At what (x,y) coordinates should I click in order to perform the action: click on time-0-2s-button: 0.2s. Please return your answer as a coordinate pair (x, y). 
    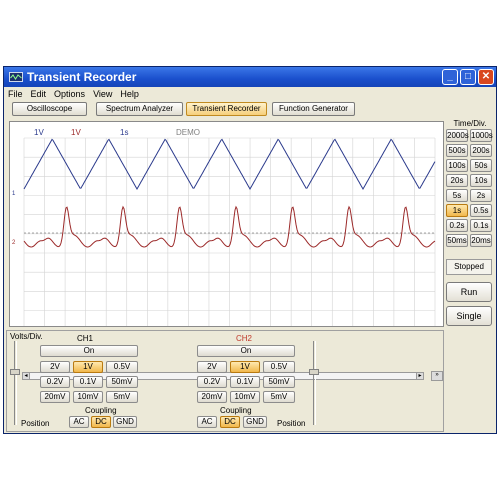
    Looking at the image, I should click on (457, 225).